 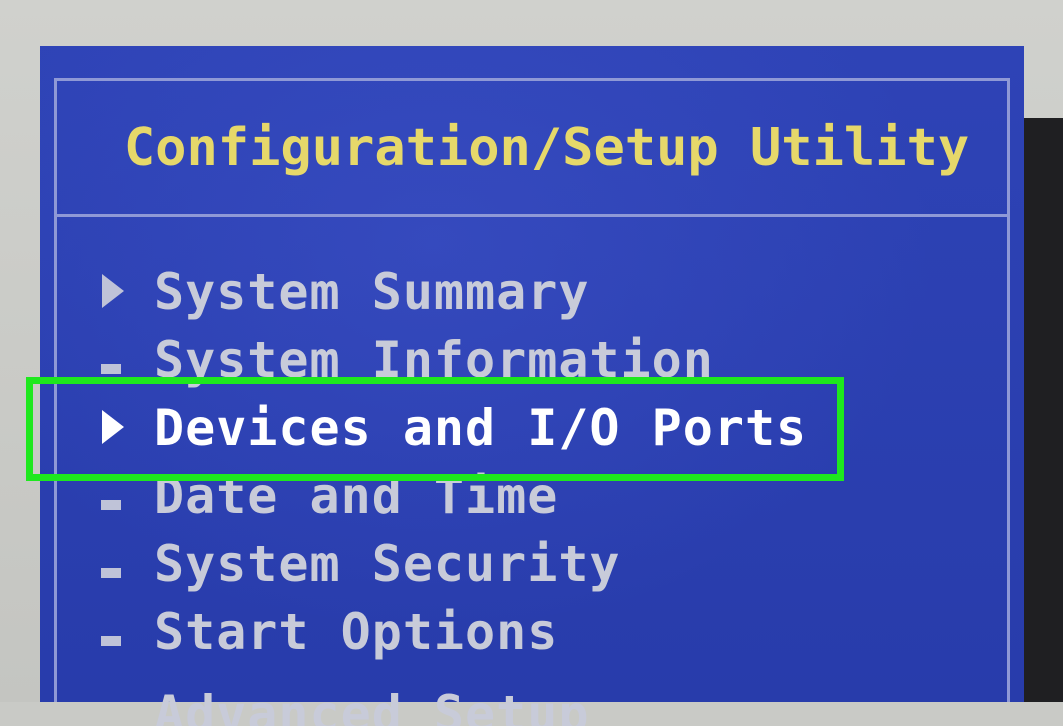 I want to click on menu-item-date-and-time: Date and Time, so click(x=546, y=496).